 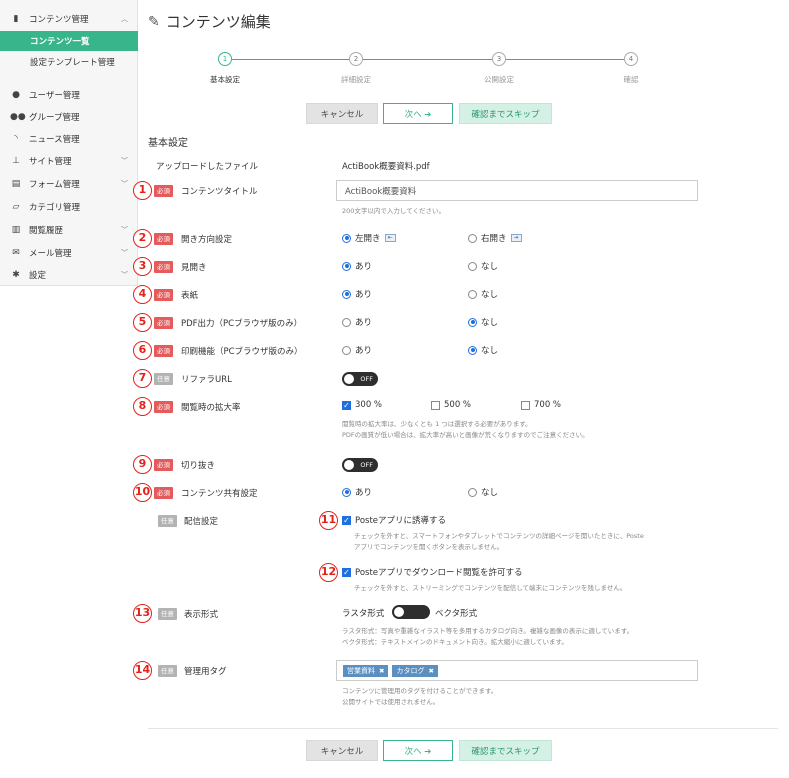 What do you see at coordinates (357, 294) in the screenshot?
I see `cover-yes-radio: あり` at bounding box center [357, 294].